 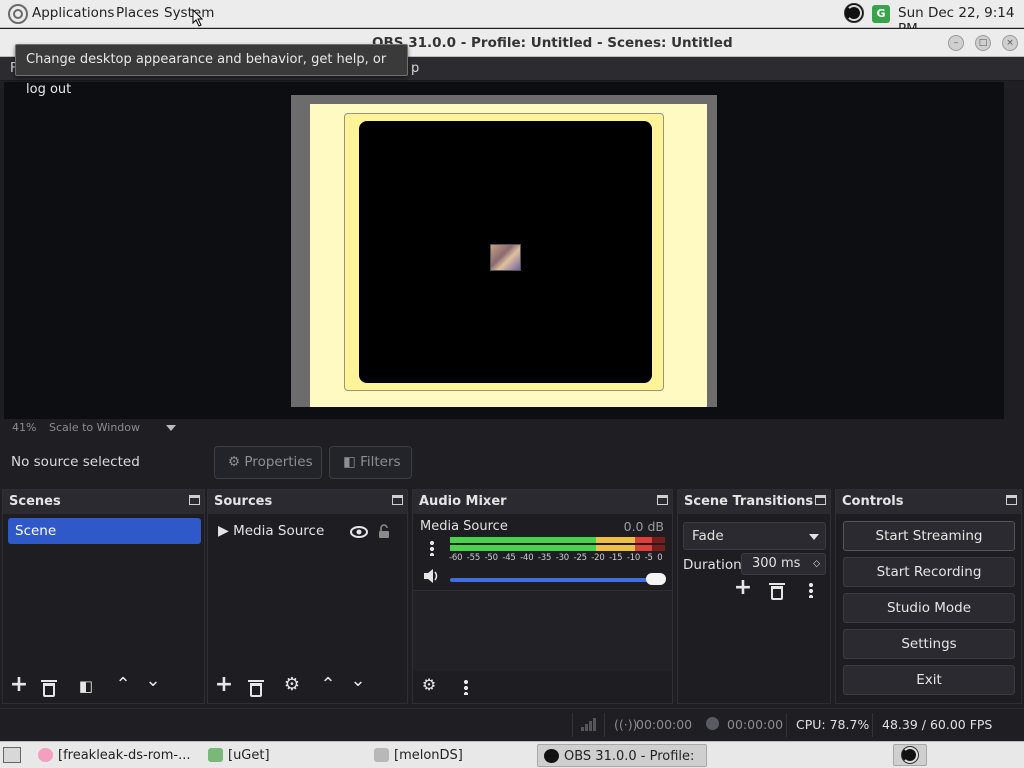 What do you see at coordinates (94, 427) in the screenshot?
I see `scale-mode-select: Scale to Window` at bounding box center [94, 427].